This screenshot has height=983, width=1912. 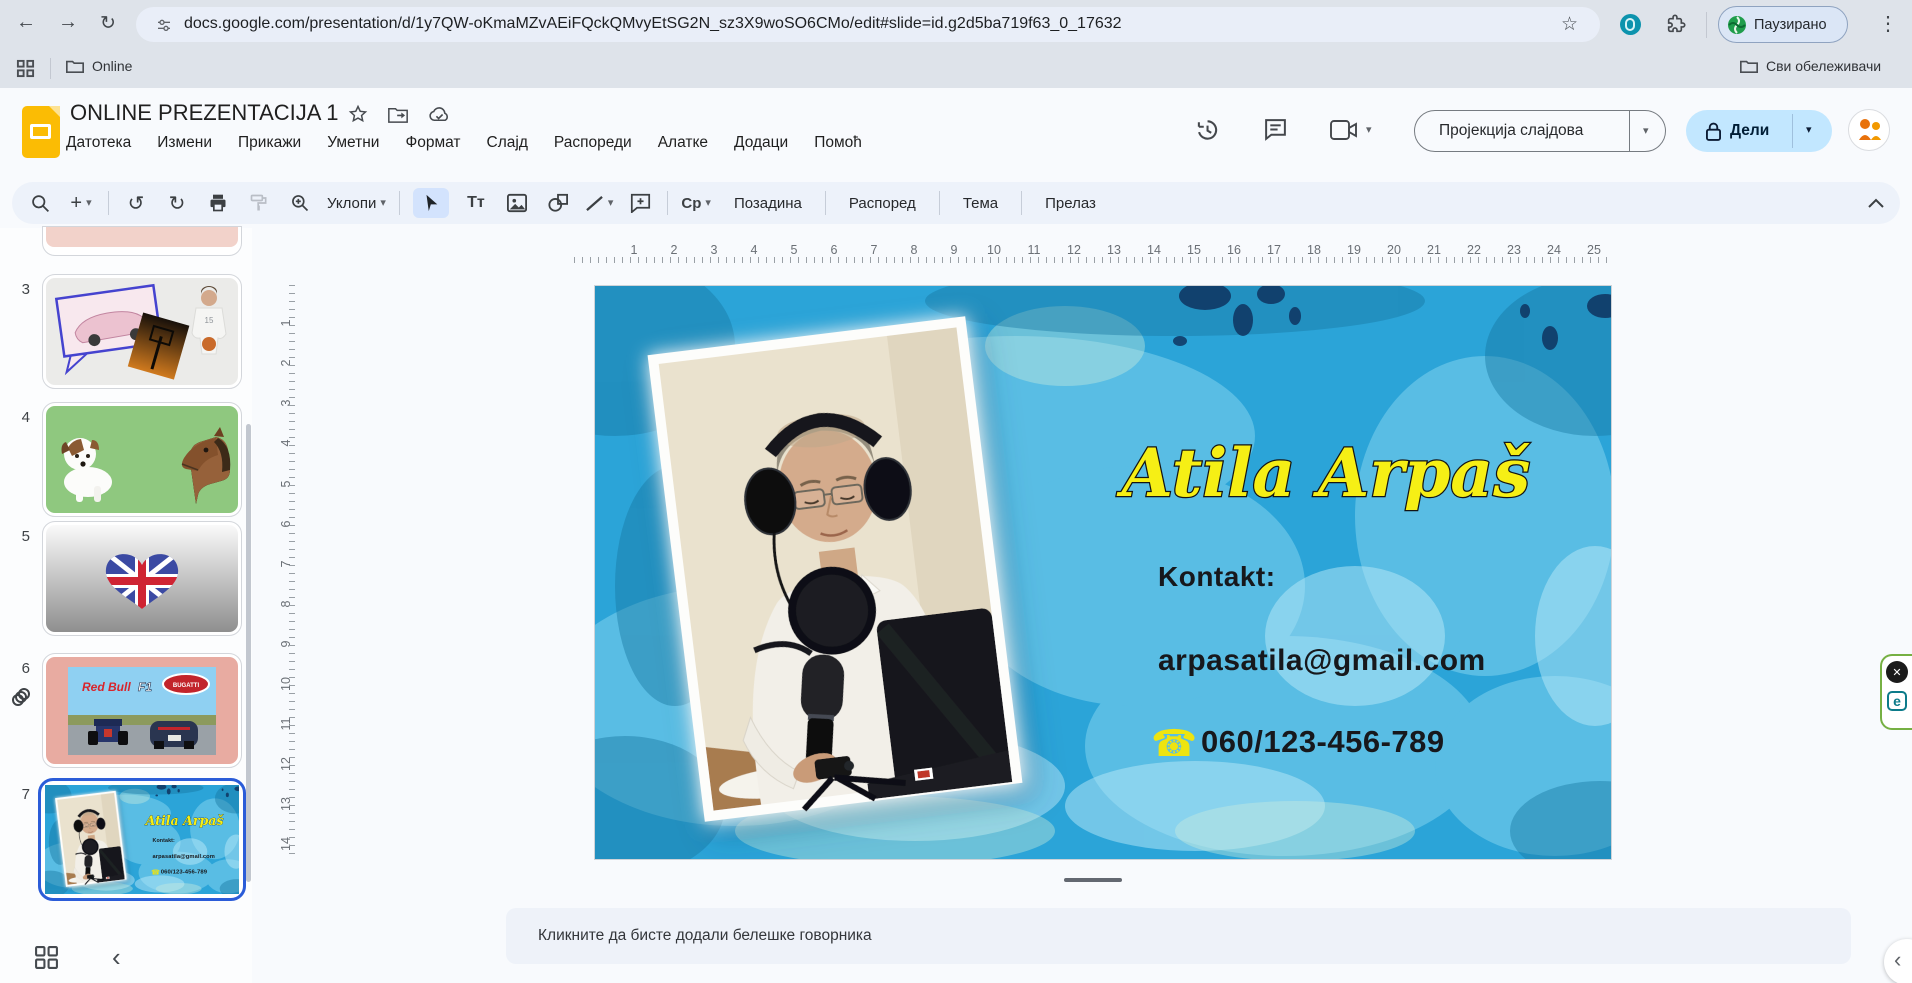 What do you see at coordinates (430, 203) in the screenshot?
I see `select-tool-button` at bounding box center [430, 203].